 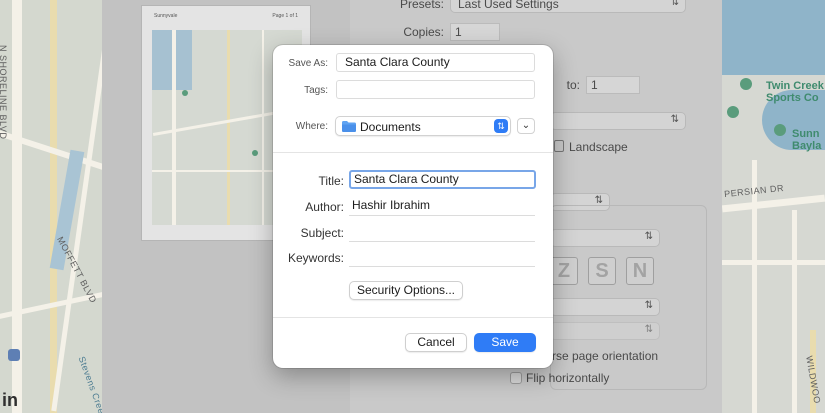 What do you see at coordinates (349, 126) in the screenshot?
I see `folder-icon` at bounding box center [349, 126].